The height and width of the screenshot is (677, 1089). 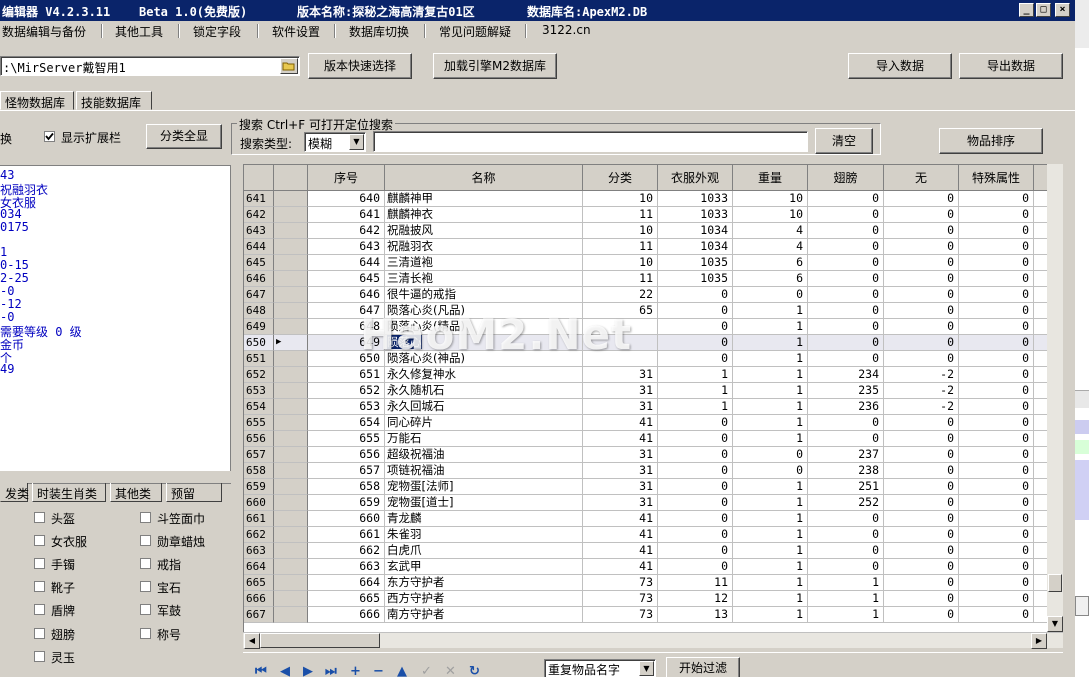 What do you see at coordinates (150, 66) in the screenshot?
I see `path-input: :\MirServer戴智用1` at bounding box center [150, 66].